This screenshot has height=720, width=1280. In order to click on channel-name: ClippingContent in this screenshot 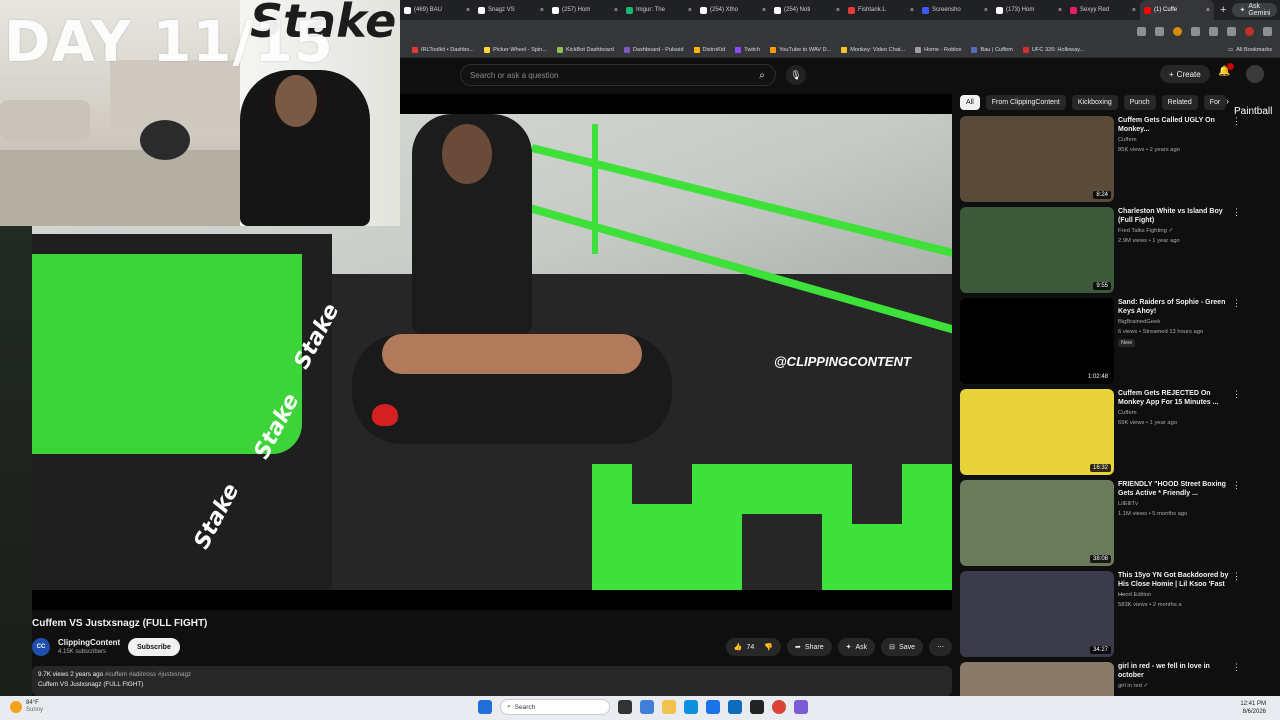, I will do `click(89, 642)`.